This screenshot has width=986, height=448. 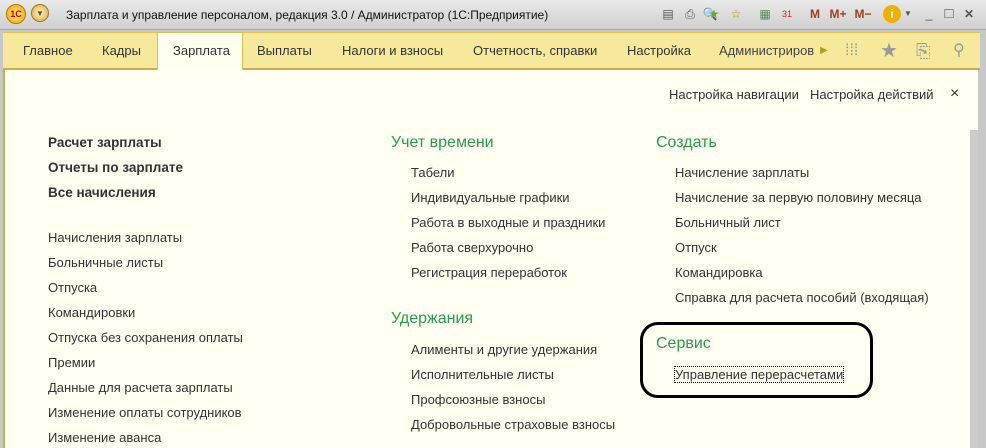 What do you see at coordinates (200, 52) in the screenshot?
I see `tab-salary: Зарплата` at bounding box center [200, 52].